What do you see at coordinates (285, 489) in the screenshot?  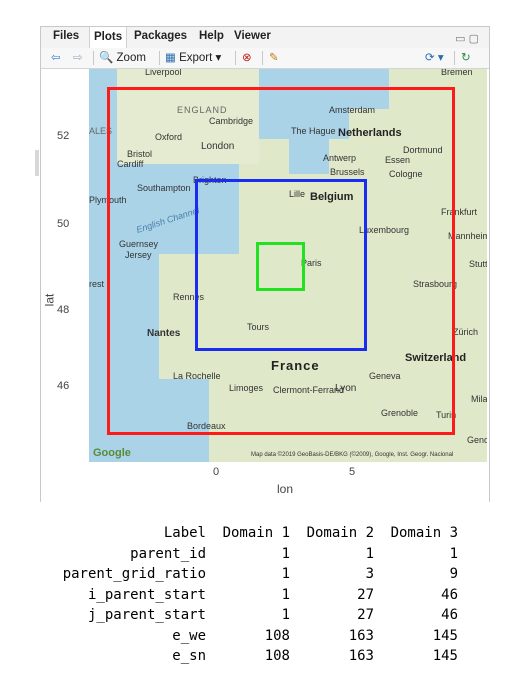 I see `x-axis-title: lon` at bounding box center [285, 489].